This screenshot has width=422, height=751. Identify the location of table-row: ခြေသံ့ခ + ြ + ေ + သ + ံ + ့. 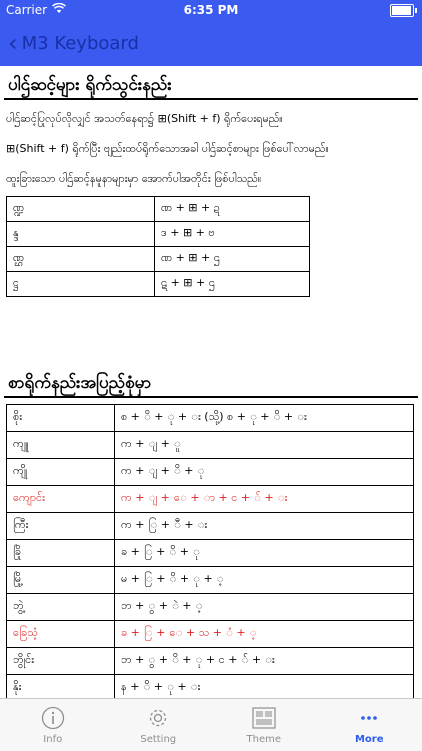
(210, 634).